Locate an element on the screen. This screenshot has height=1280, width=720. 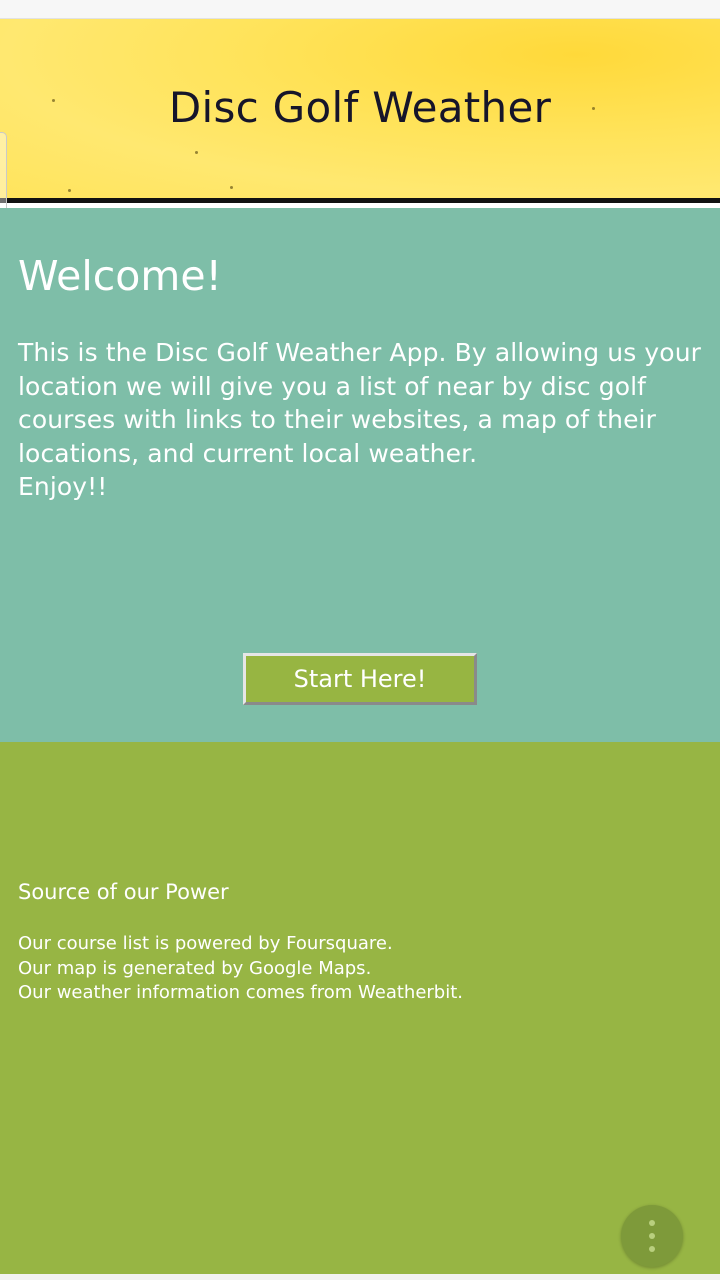
bottom-strip is located at coordinates (360, 1277).